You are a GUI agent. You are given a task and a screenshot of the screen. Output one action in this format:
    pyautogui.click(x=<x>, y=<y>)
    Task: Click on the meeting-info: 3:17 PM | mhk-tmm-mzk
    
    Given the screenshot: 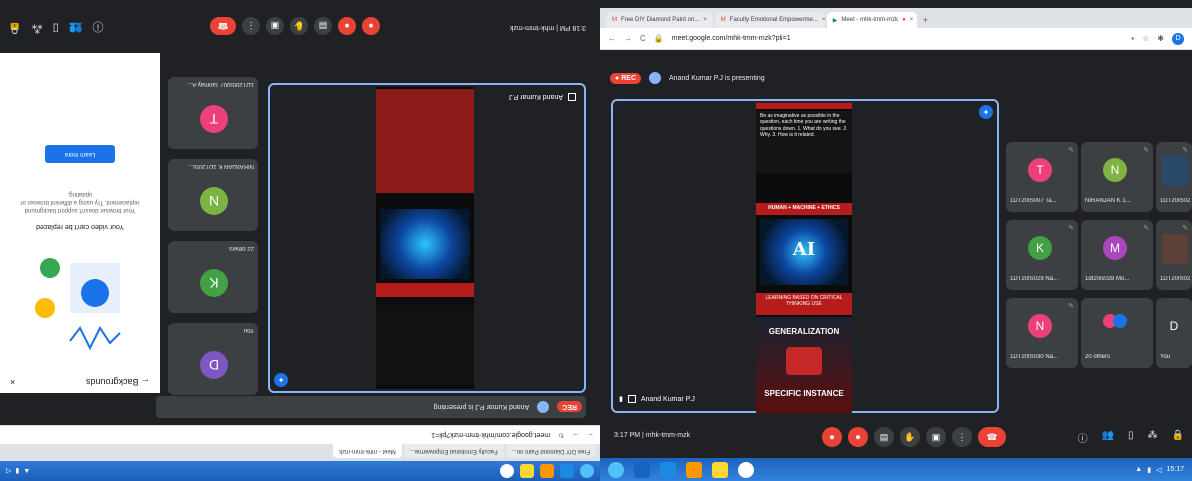 What is the action you would take?
    pyautogui.click(x=652, y=435)
    